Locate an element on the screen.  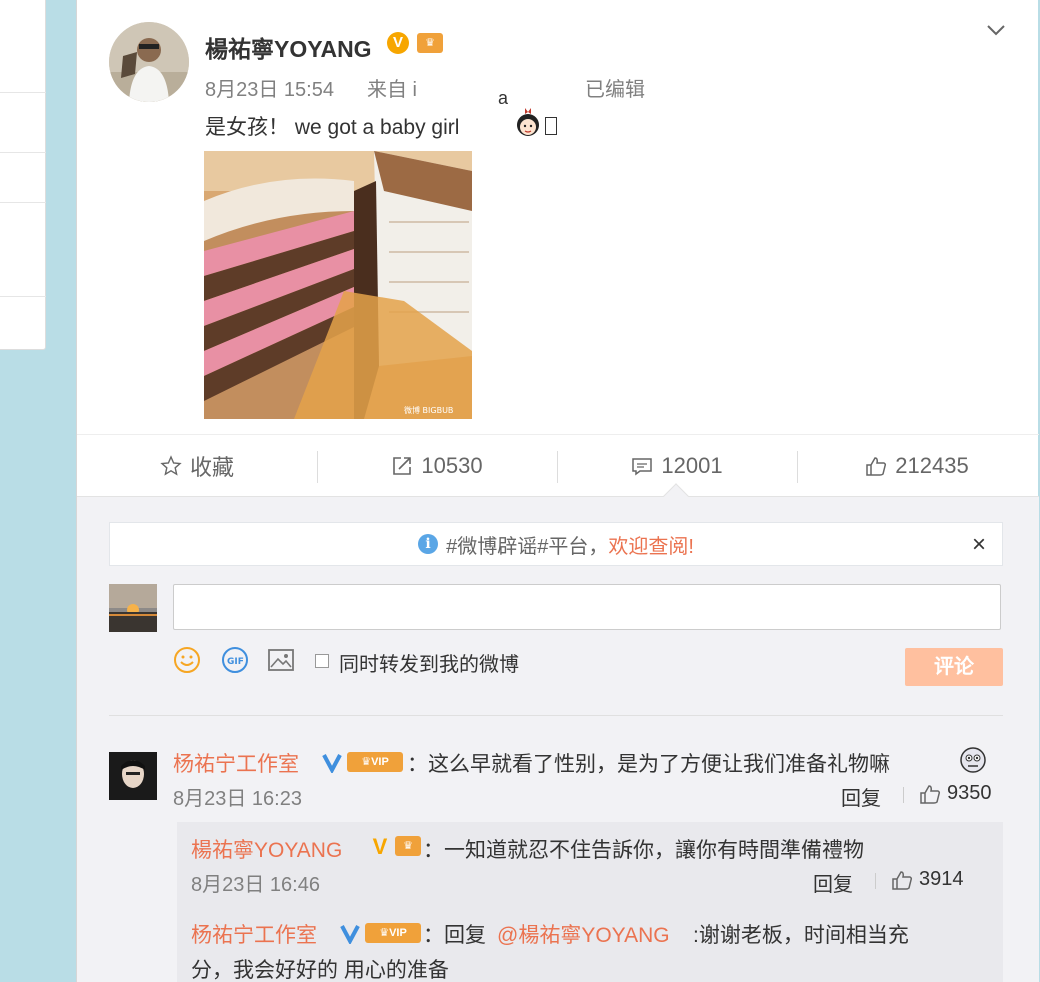
mention-link: @楊祐寧YOYANG is located at coordinates (583, 934).